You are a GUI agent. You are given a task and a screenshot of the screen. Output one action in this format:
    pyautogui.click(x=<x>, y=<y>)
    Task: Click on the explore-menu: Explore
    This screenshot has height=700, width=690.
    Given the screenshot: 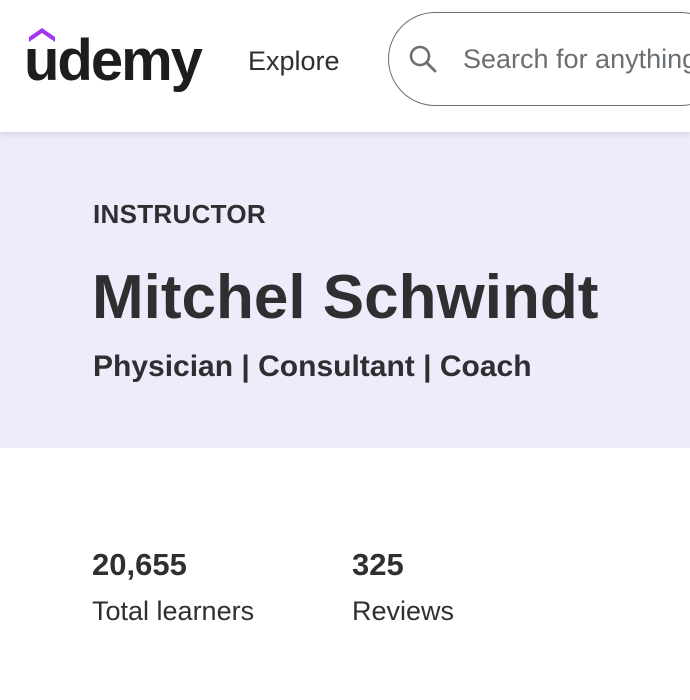 What is the action you would take?
    pyautogui.click(x=294, y=61)
    